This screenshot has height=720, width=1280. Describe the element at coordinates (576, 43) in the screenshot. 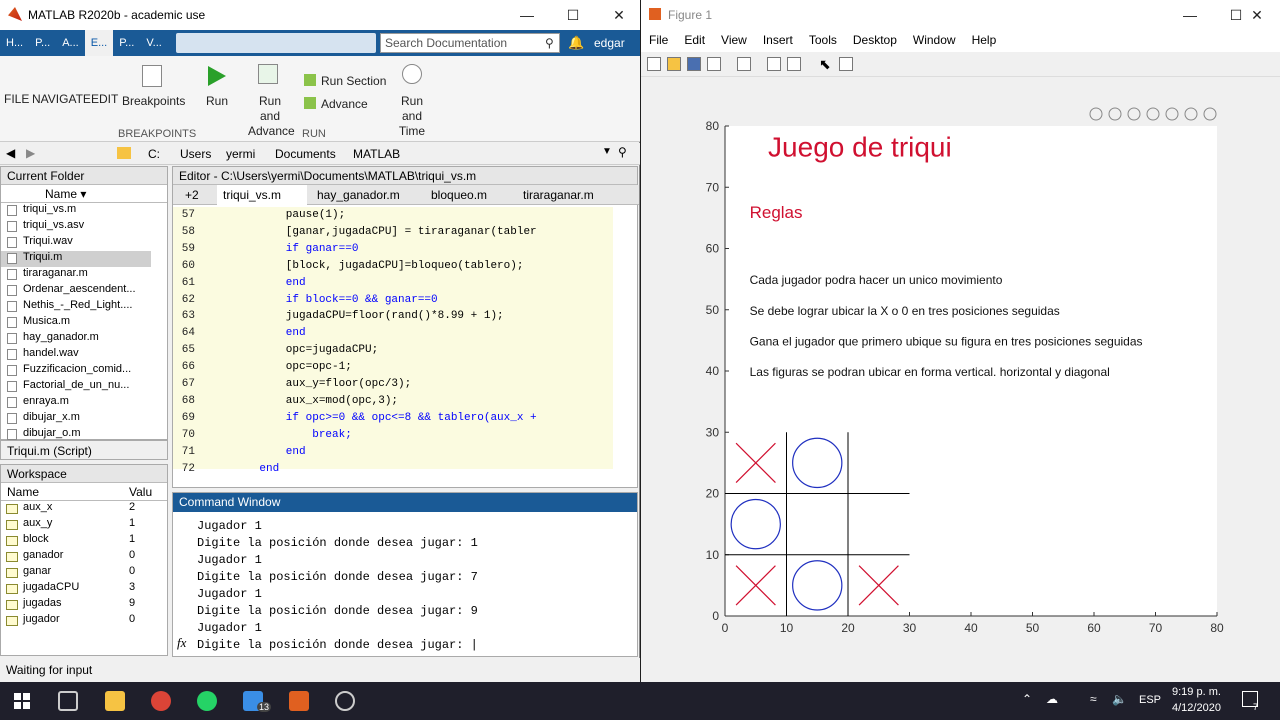

I see `bell-icon: 🔔` at that location.